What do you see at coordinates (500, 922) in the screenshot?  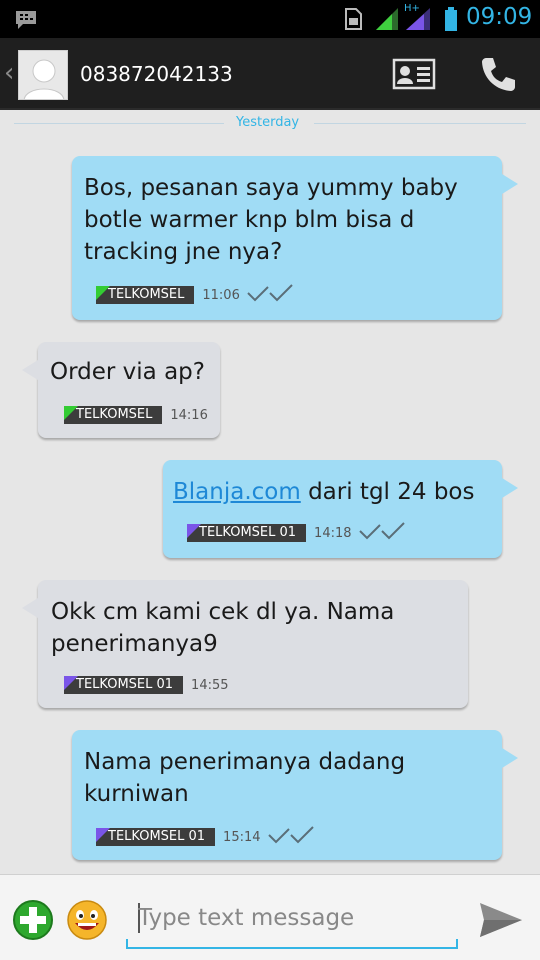 I see `send-icon` at bounding box center [500, 922].